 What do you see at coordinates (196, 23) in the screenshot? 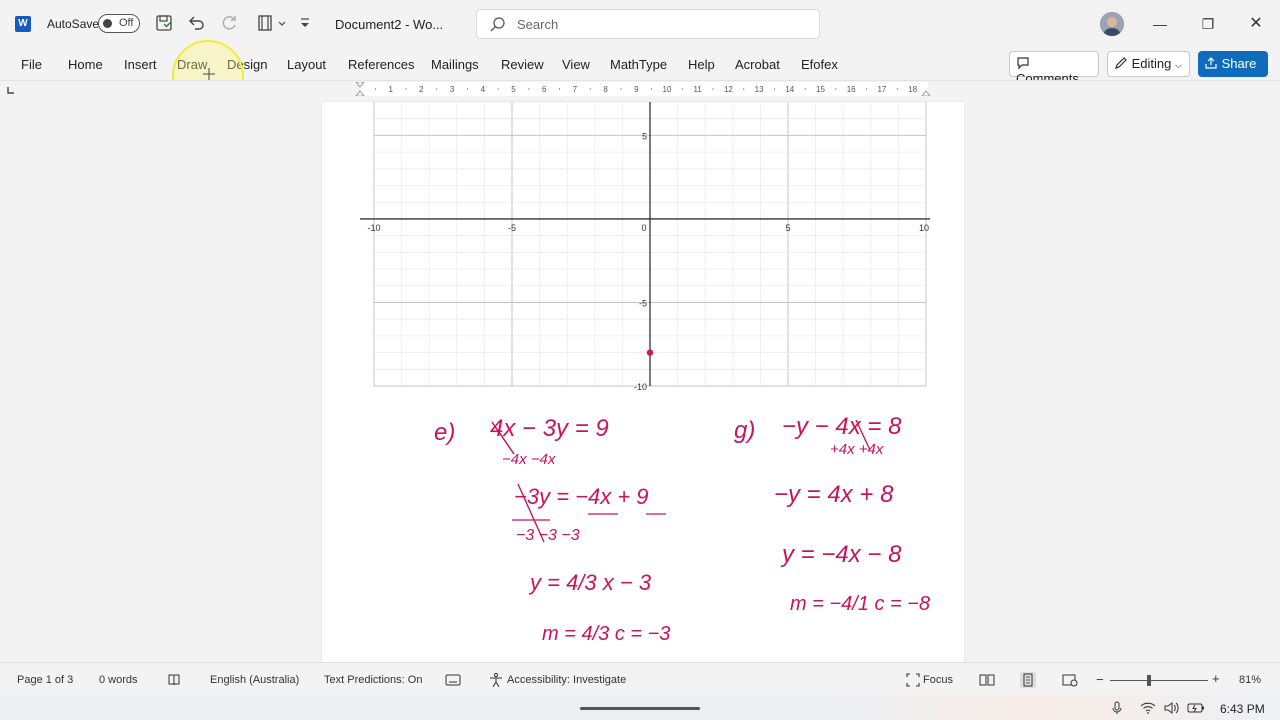
I see `undo-icon` at bounding box center [196, 23].